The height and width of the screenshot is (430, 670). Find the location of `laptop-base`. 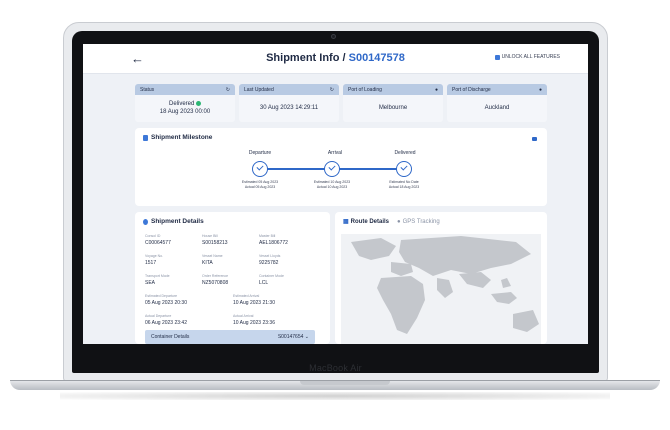

laptop-base is located at coordinates (335, 385).